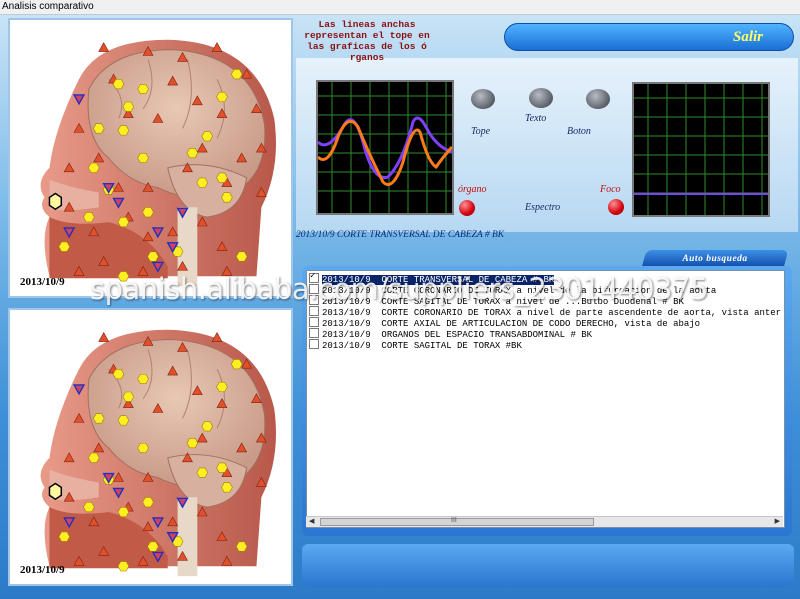  Describe the element at coordinates (367, 24) in the screenshot. I see `note-line: Las lineas anchas` at that location.